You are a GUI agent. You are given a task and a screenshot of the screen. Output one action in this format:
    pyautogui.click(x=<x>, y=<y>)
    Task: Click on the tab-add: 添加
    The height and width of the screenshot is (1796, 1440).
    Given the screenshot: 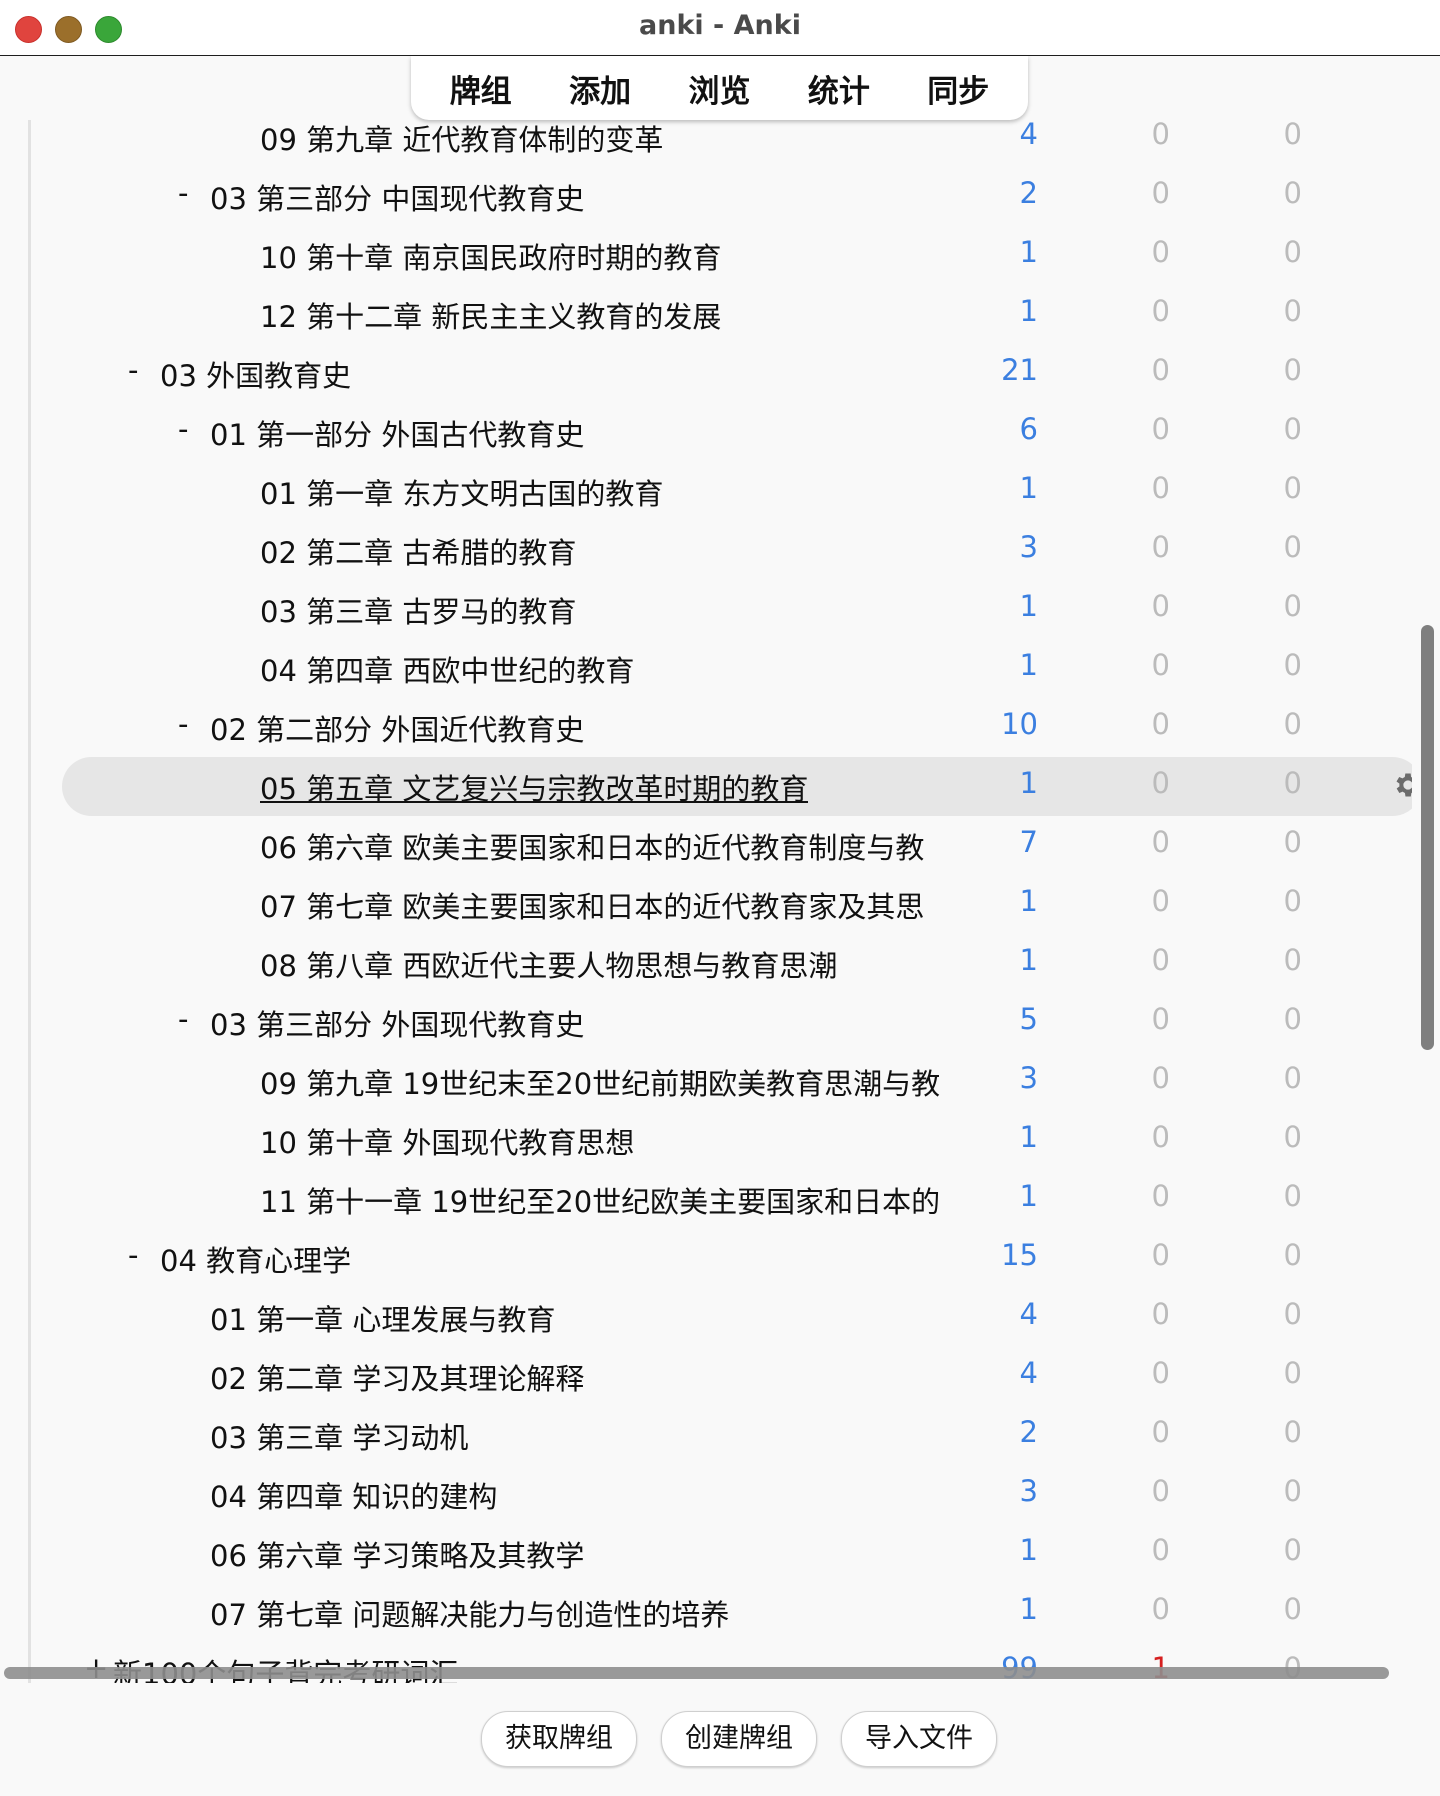 What is the action you would take?
    pyautogui.click(x=600, y=88)
    